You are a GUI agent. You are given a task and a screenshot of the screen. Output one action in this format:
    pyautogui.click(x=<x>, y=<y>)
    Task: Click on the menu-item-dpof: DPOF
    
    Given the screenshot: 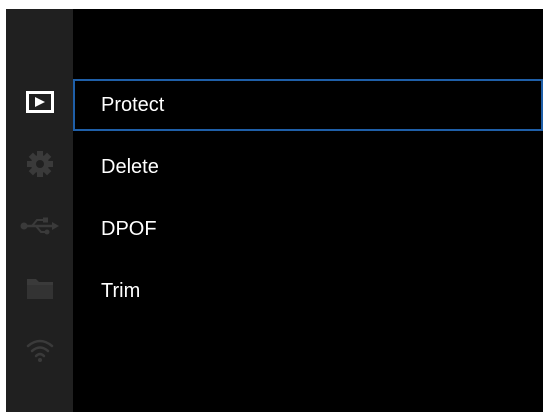 What is the action you would take?
    pyautogui.click(x=308, y=229)
    